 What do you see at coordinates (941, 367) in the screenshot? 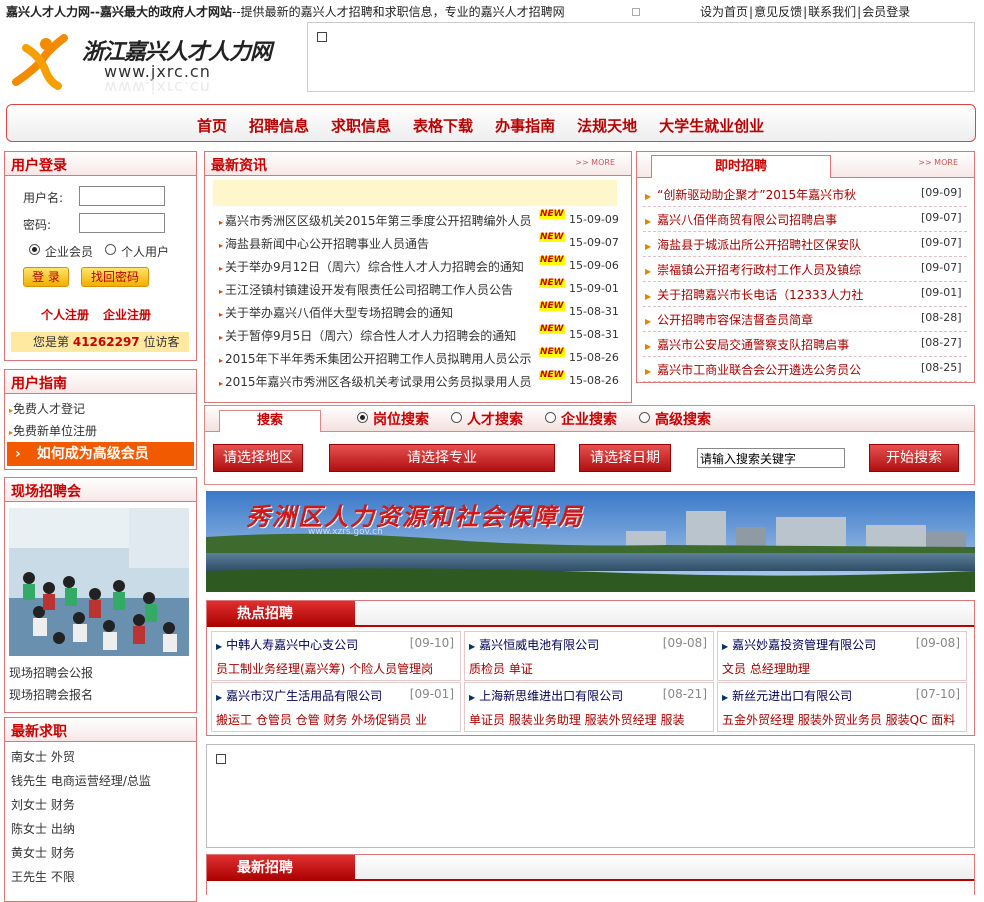
I see `instant-job-date: [08-25]` at bounding box center [941, 367].